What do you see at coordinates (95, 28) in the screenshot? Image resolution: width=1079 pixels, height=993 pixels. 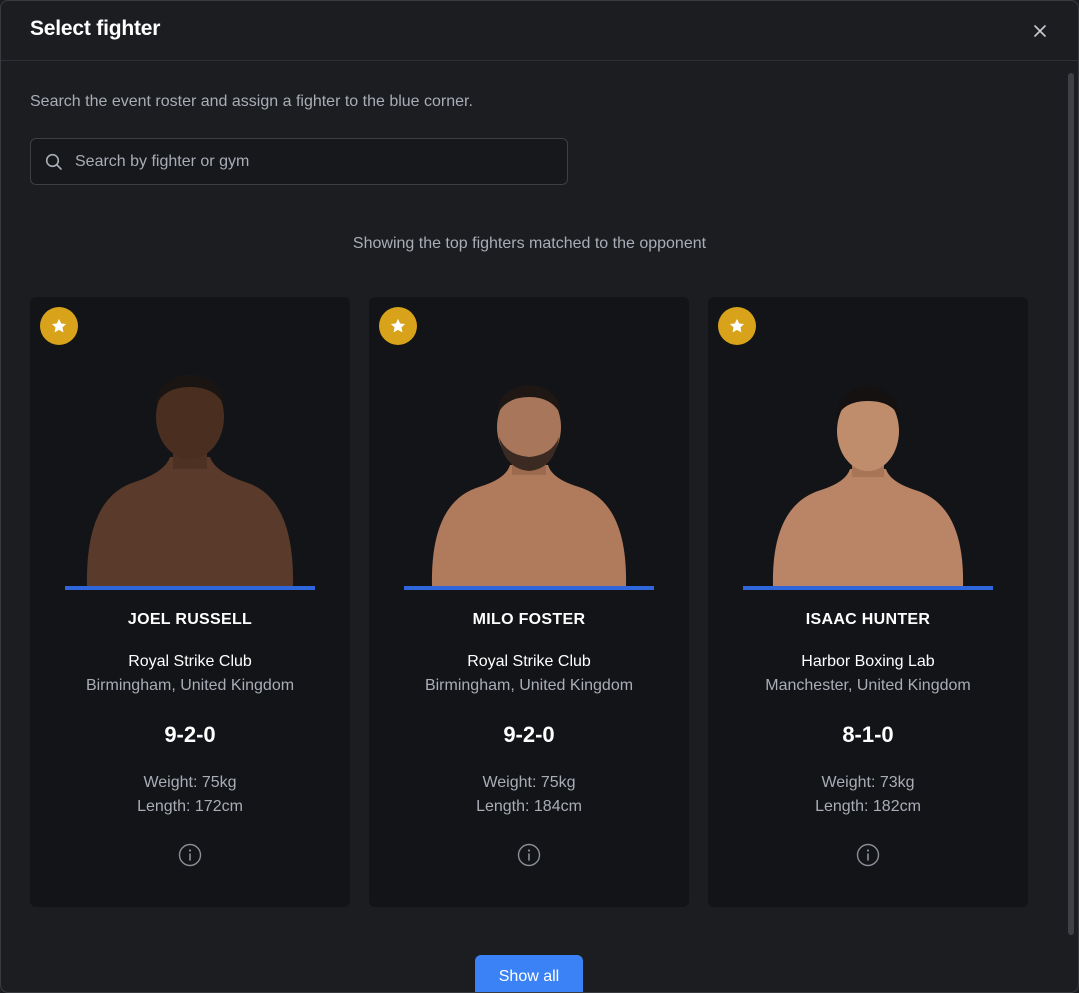 I see `modal-title: Select fighter` at bounding box center [95, 28].